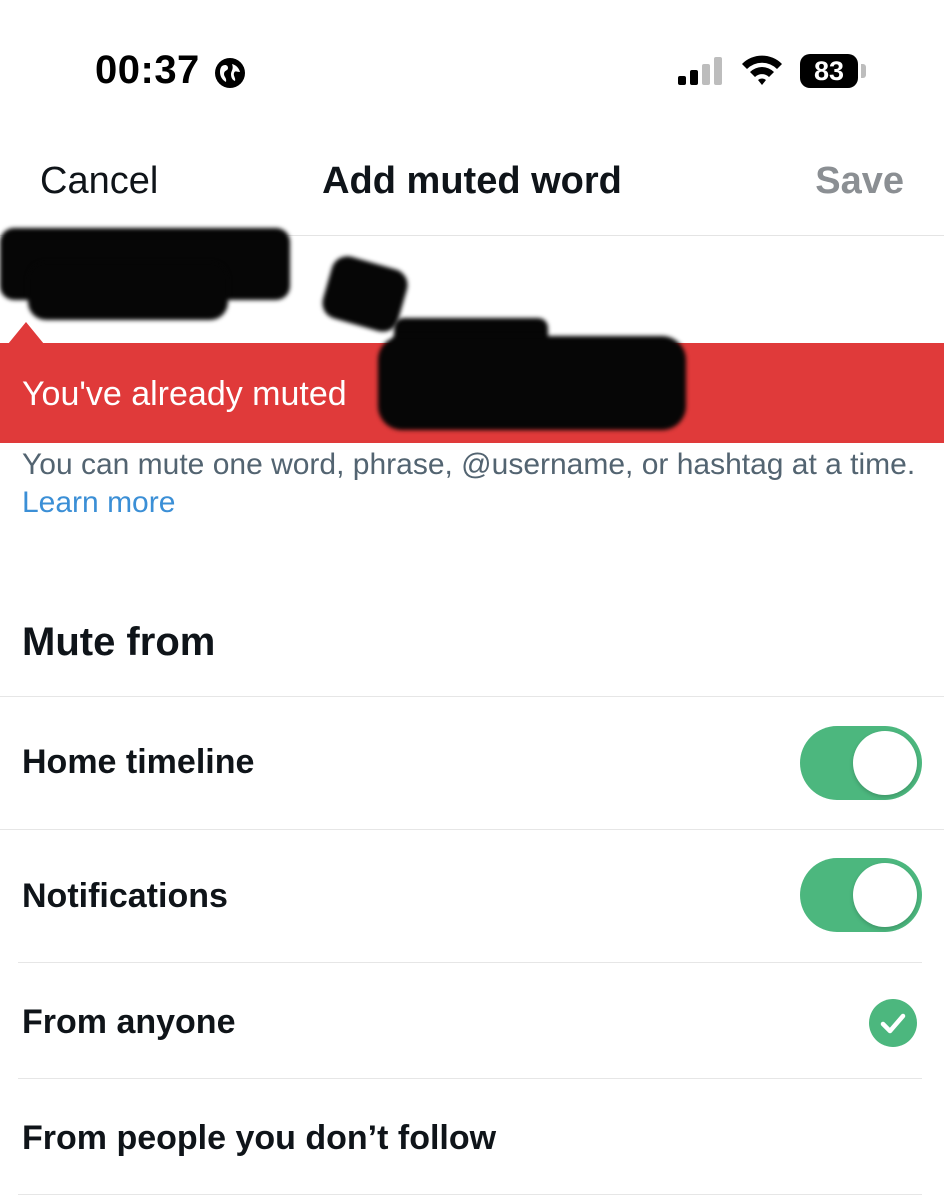  Describe the element at coordinates (147, 70) in the screenshot. I see `status-time: 00:37` at that location.